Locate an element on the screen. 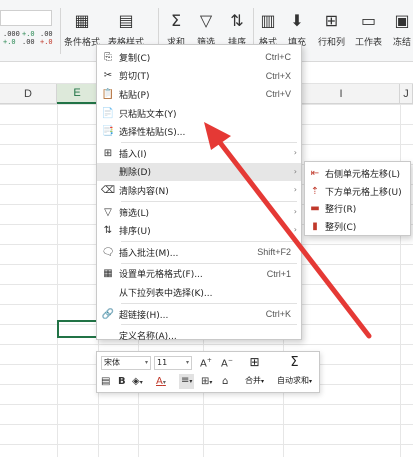 Image resolution: width=413 pixels, height=457 pixels. menu-item-insert: ⊞ 插入(I) › is located at coordinates (199, 153).